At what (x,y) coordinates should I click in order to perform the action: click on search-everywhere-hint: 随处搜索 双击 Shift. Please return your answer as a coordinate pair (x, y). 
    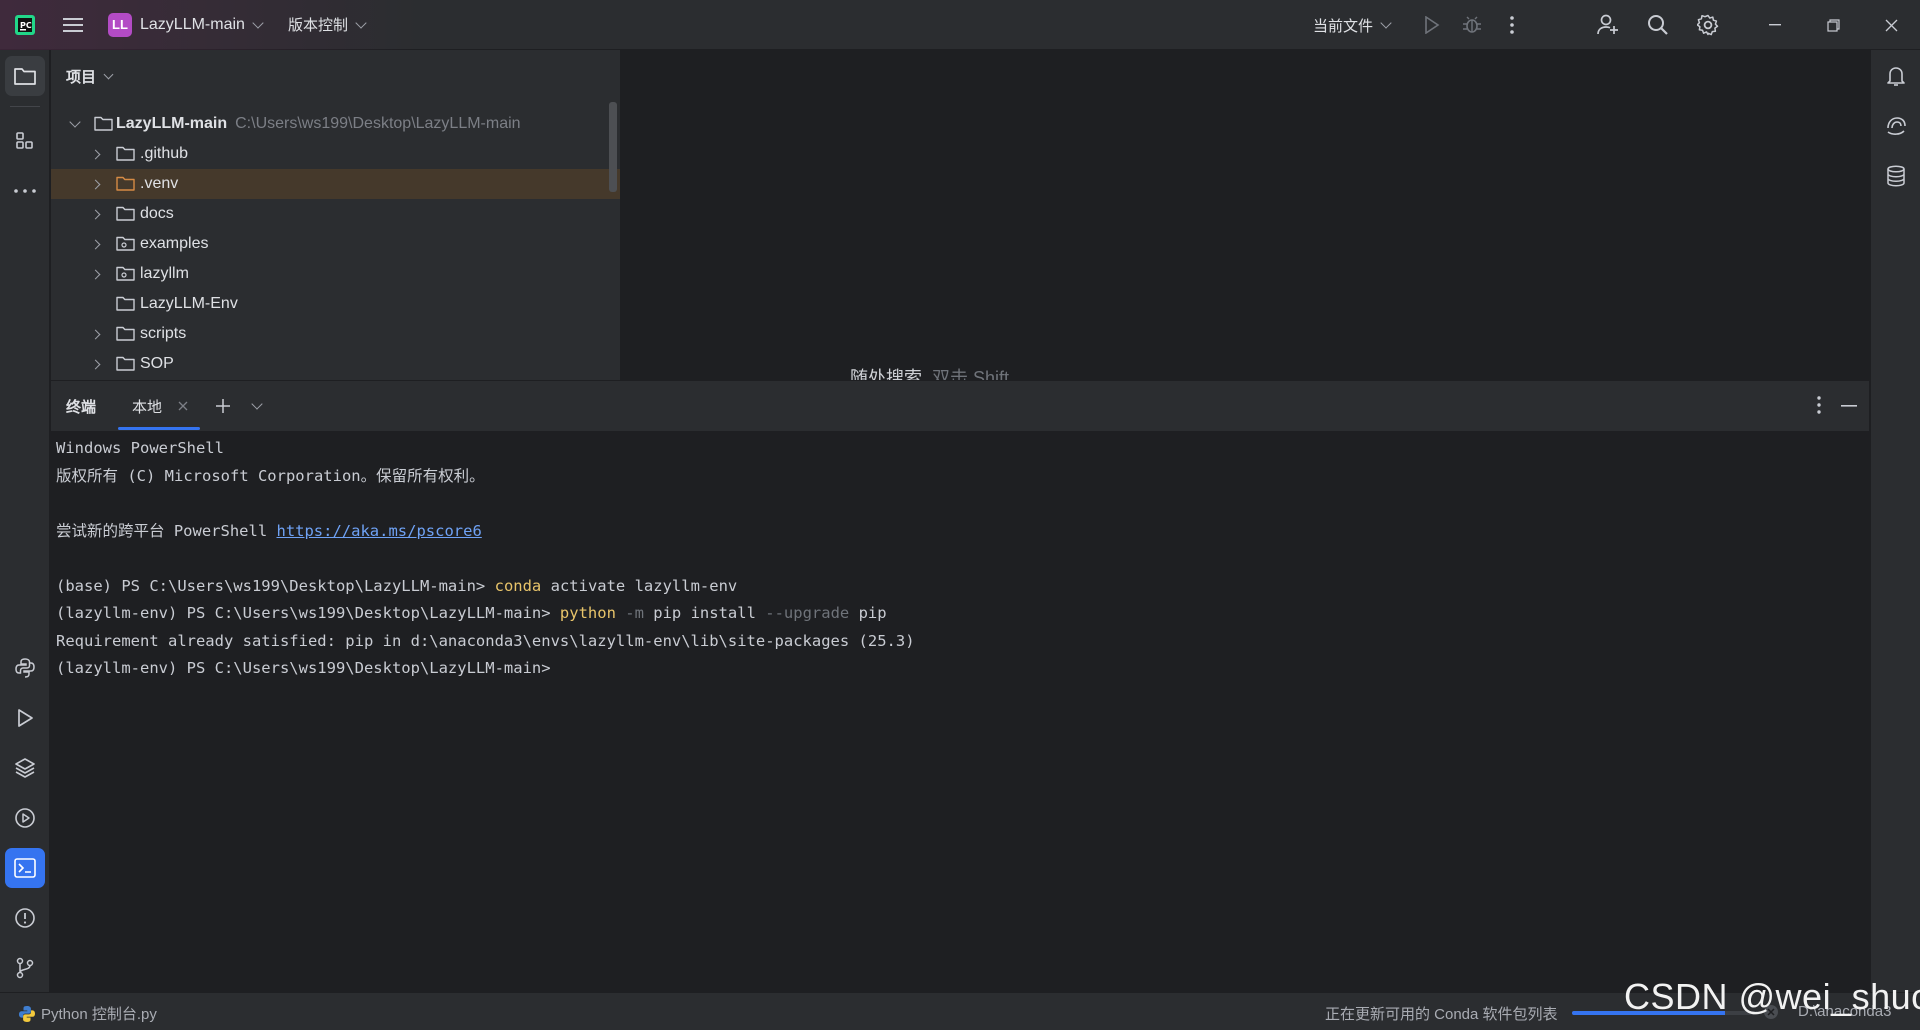
    Looking at the image, I should click on (929, 372).